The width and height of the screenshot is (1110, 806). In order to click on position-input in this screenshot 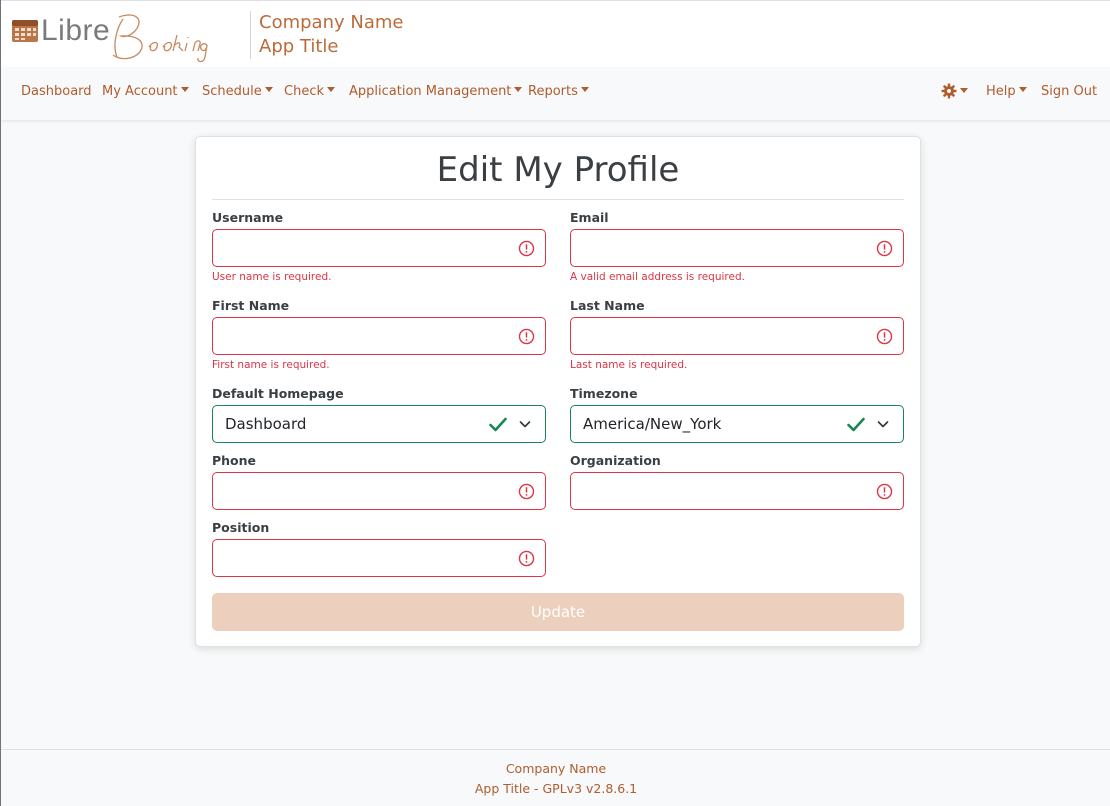, I will do `click(379, 558)`.